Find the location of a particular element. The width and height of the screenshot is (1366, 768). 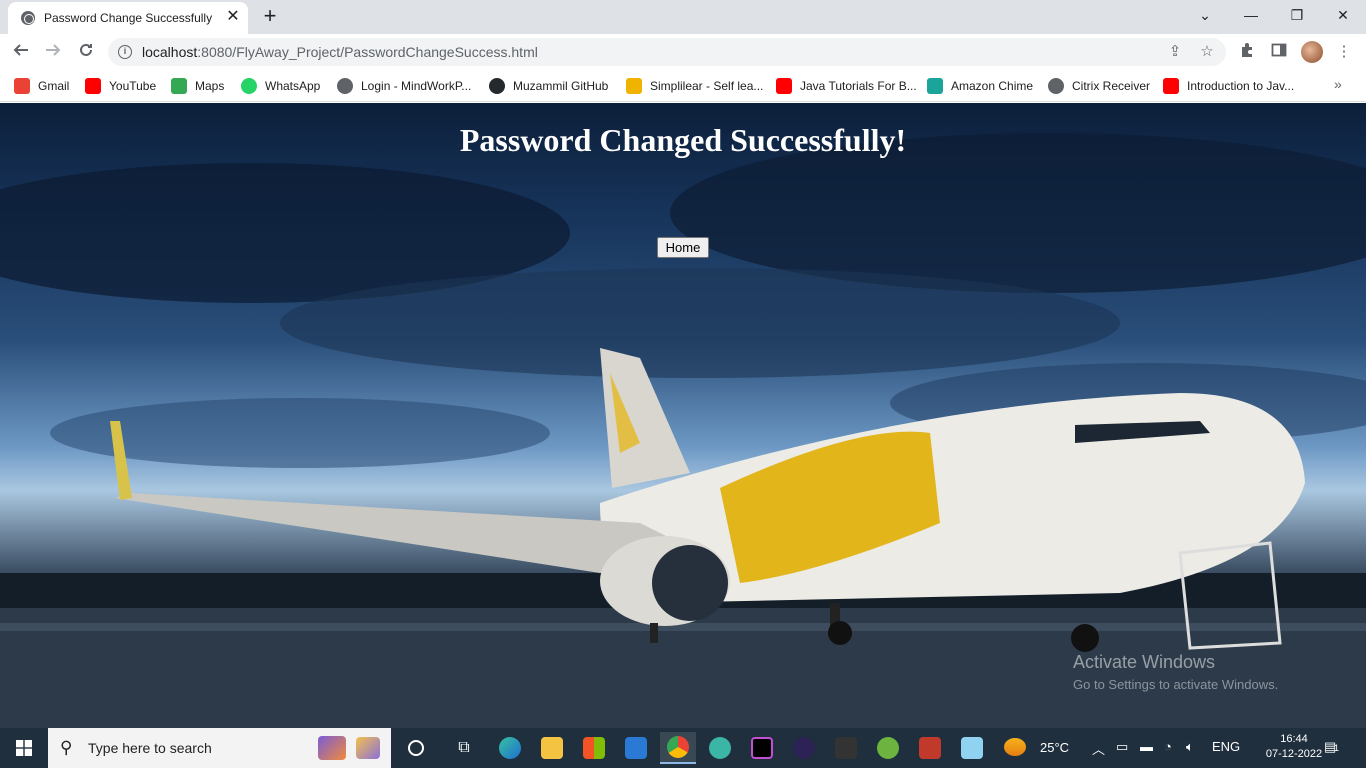

arrow-left-icon is located at coordinates (20, 50).